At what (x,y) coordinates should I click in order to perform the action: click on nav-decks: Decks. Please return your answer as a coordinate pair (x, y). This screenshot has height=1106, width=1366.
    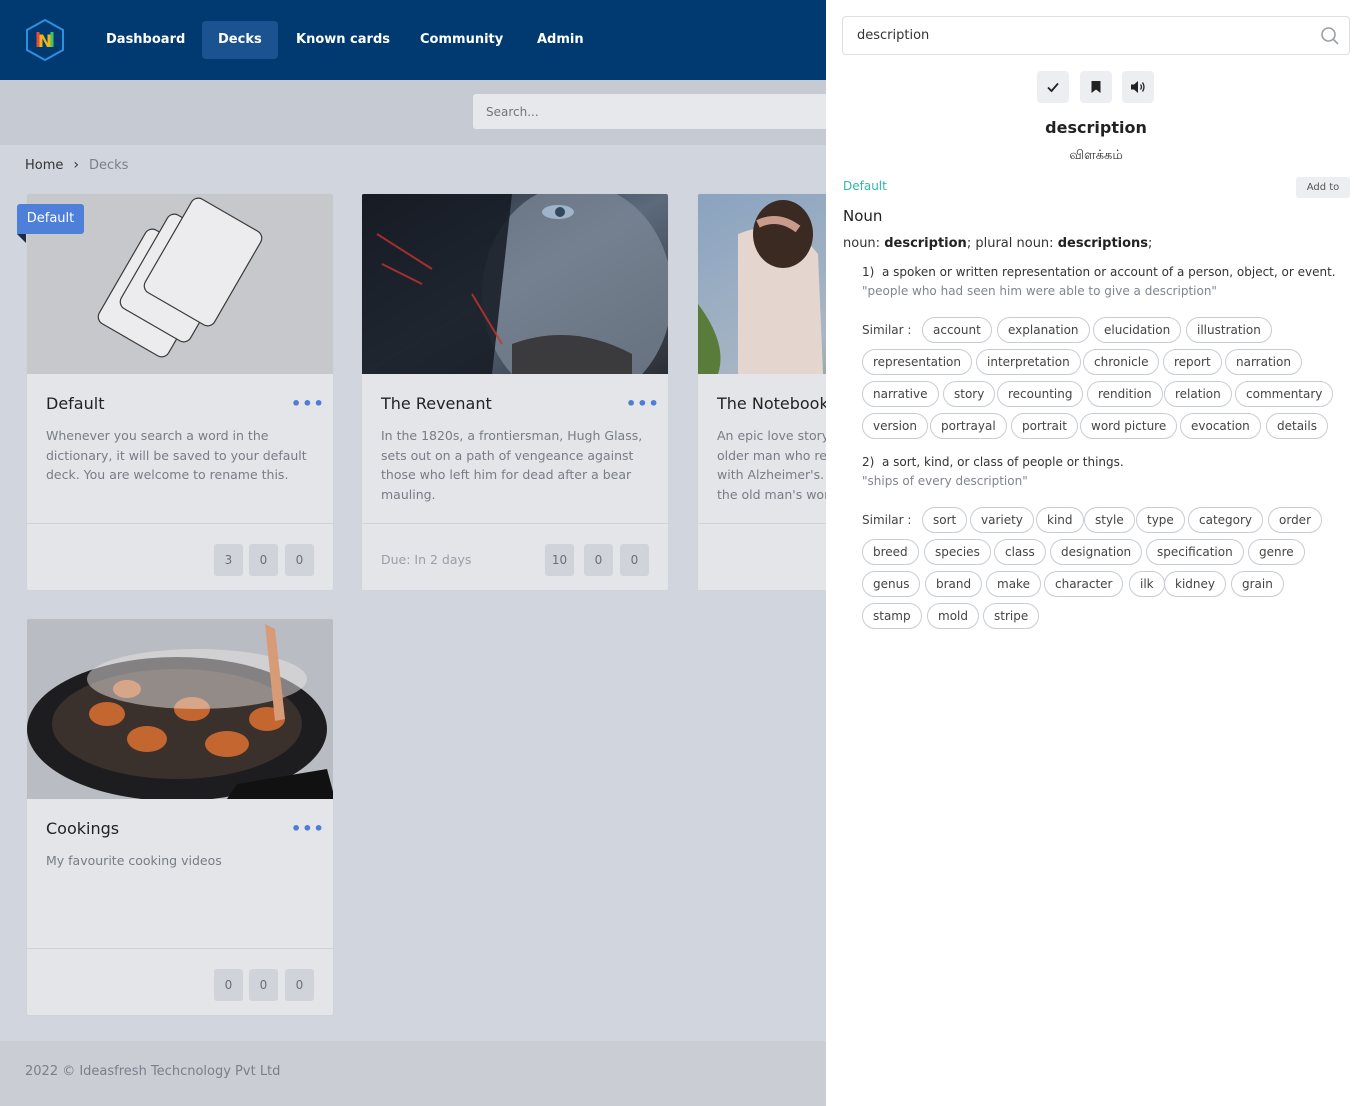
    Looking at the image, I should click on (240, 40).